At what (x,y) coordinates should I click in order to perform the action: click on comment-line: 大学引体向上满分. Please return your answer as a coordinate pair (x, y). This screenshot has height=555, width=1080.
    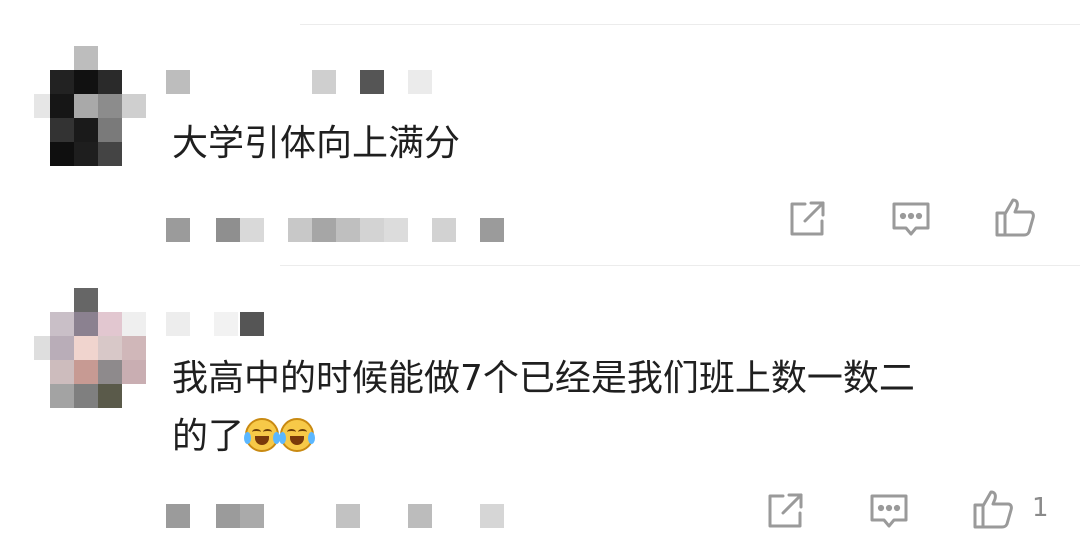
    Looking at the image, I should click on (316, 143).